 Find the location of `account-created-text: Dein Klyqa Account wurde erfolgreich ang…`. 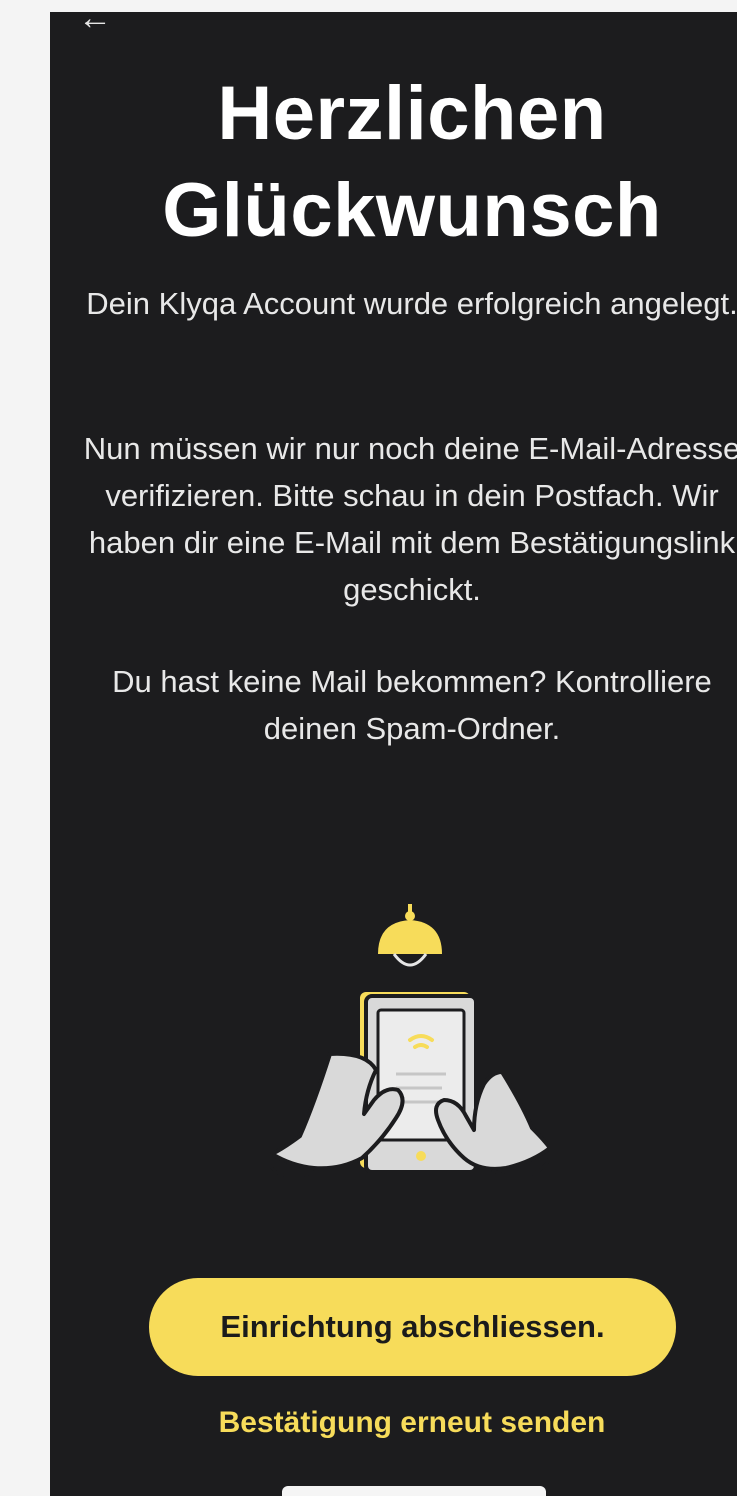

account-created-text: Dein Klyqa Account wurde erfolgreich ang… is located at coordinates (411, 303).